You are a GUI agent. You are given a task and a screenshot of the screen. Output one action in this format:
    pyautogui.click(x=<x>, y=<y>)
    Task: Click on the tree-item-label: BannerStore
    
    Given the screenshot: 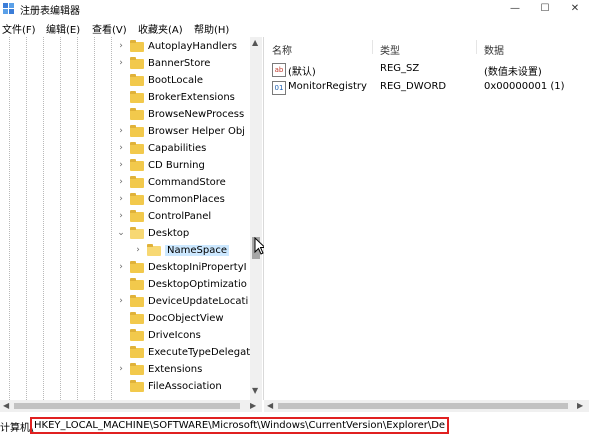 What is the action you would take?
    pyautogui.click(x=179, y=63)
    